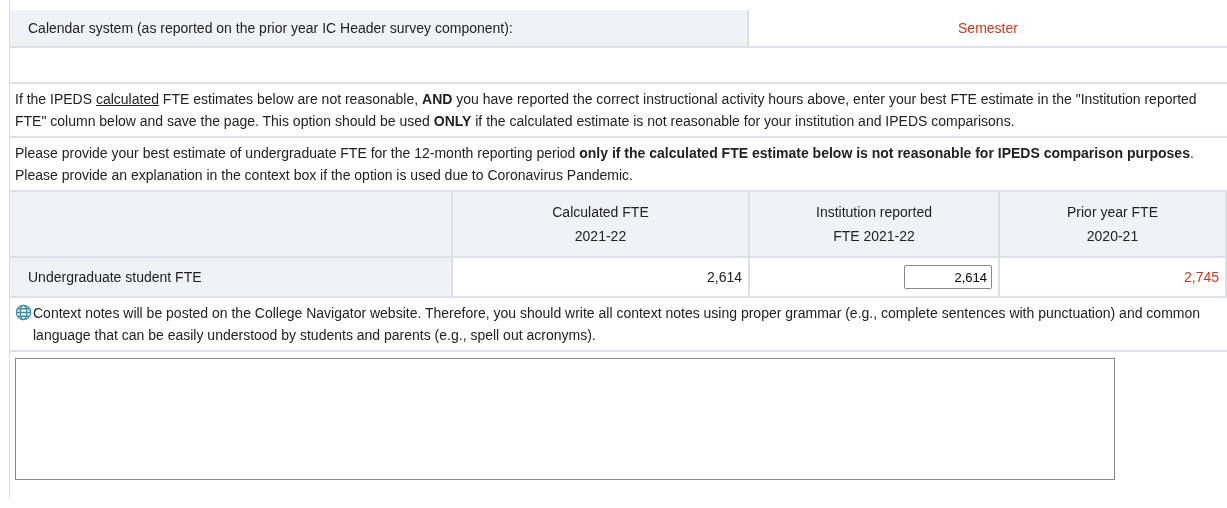 The width and height of the screenshot is (1227, 508). I want to click on column-header: Calculated FTE 2021-22, so click(601, 224).